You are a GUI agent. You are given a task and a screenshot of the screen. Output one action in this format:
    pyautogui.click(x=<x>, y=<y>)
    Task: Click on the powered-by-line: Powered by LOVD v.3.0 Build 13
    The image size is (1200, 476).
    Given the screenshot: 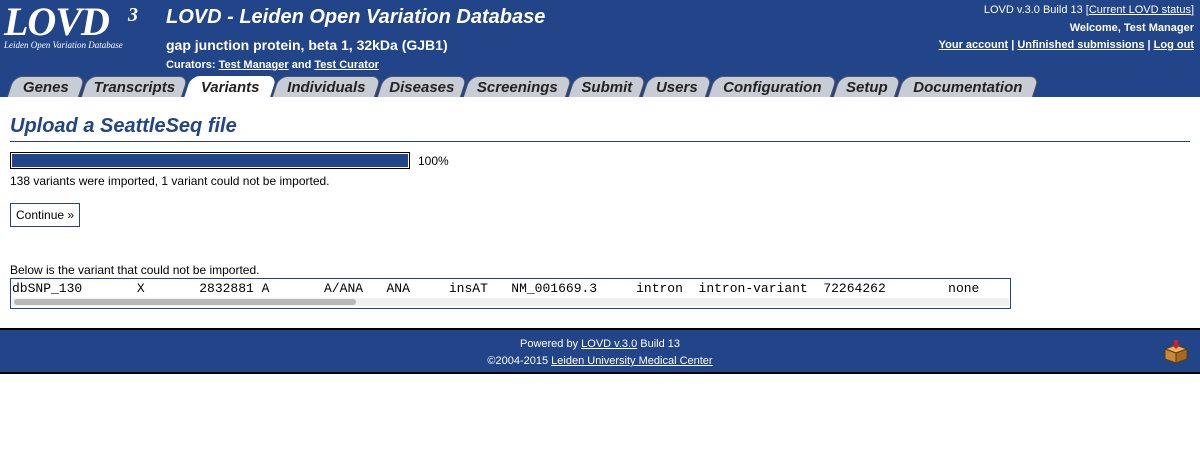 What is the action you would take?
    pyautogui.click(x=600, y=344)
    